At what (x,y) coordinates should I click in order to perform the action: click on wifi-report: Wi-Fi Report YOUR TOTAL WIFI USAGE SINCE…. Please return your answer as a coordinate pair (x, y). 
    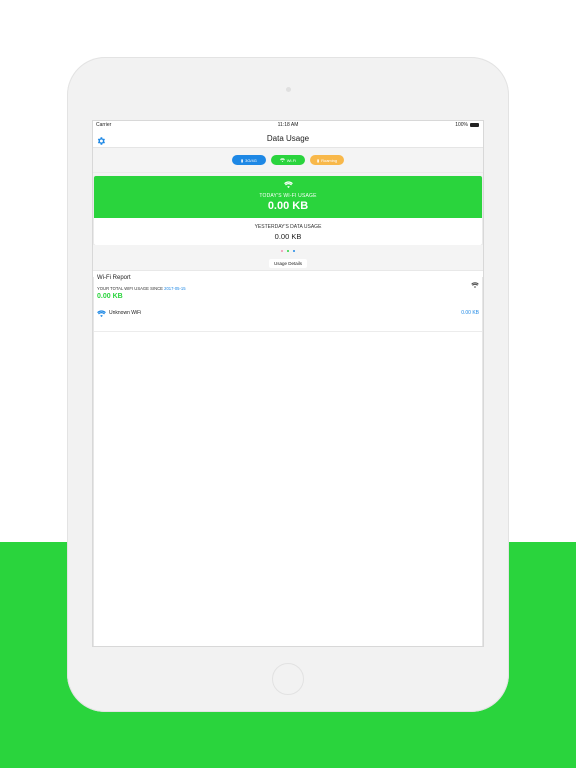
    Looking at the image, I should click on (288, 301).